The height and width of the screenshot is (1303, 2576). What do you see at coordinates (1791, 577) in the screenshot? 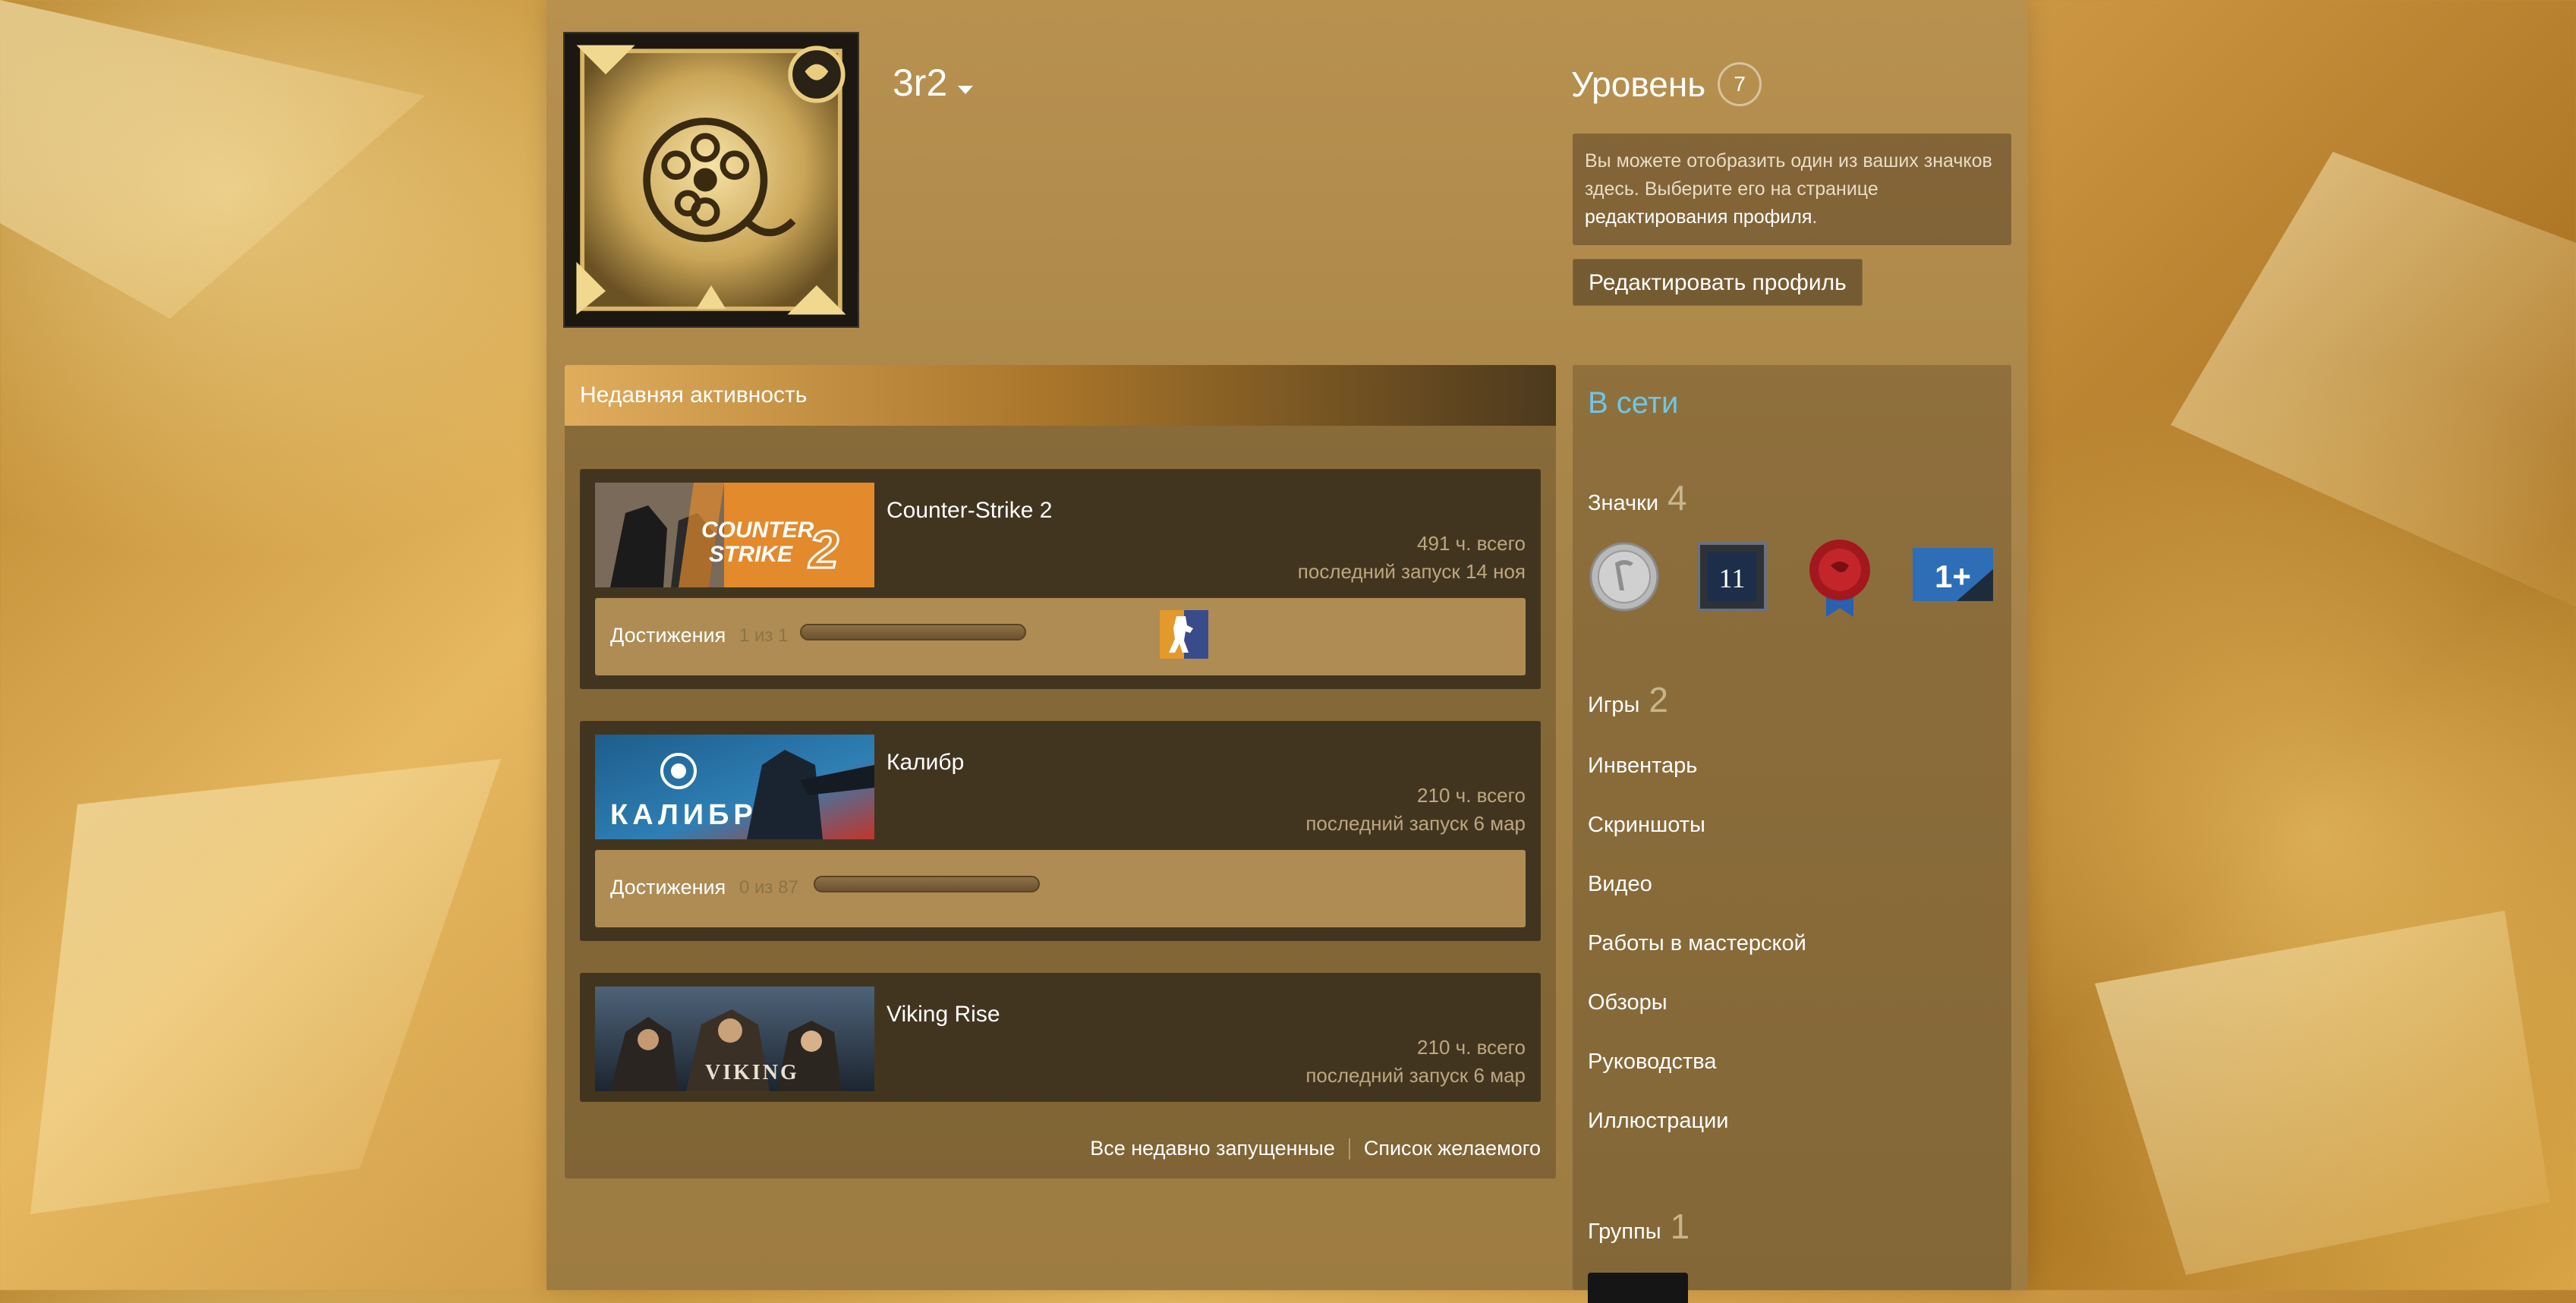
I see `badges-row: 11 1+` at bounding box center [1791, 577].